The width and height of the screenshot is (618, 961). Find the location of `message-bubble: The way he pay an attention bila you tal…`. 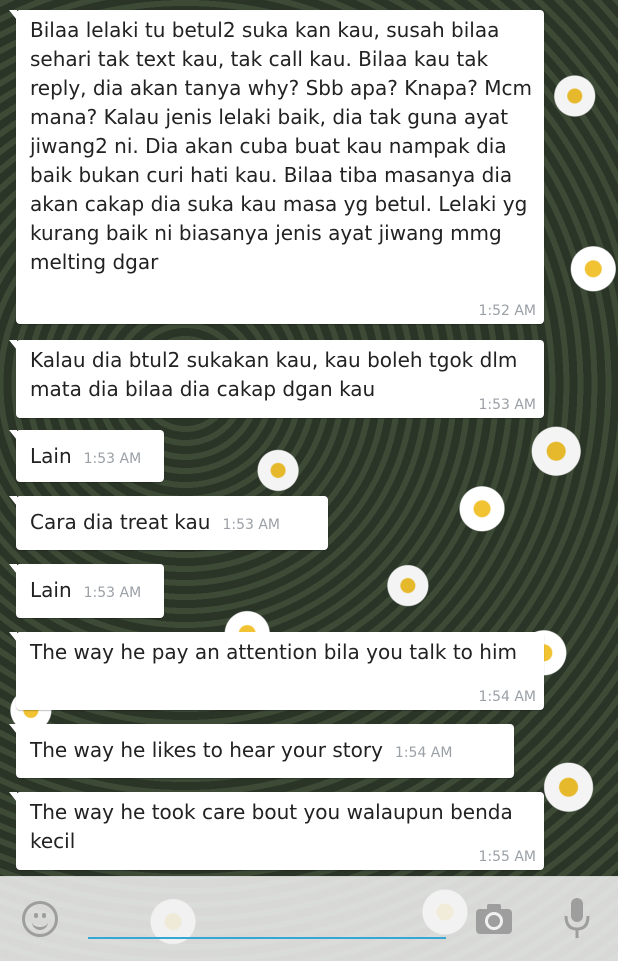

message-bubble: The way he pay an attention bila you tal… is located at coordinates (276, 671).